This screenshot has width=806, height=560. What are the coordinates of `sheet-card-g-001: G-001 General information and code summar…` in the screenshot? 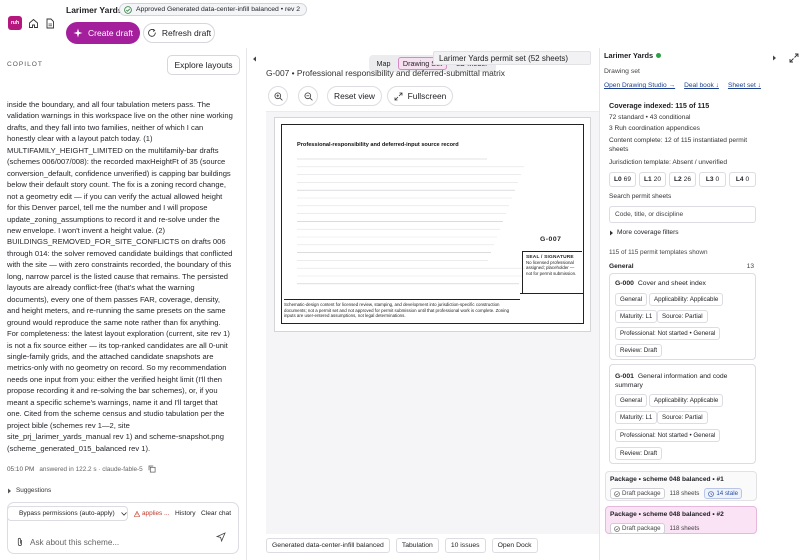 It's located at (682, 414).